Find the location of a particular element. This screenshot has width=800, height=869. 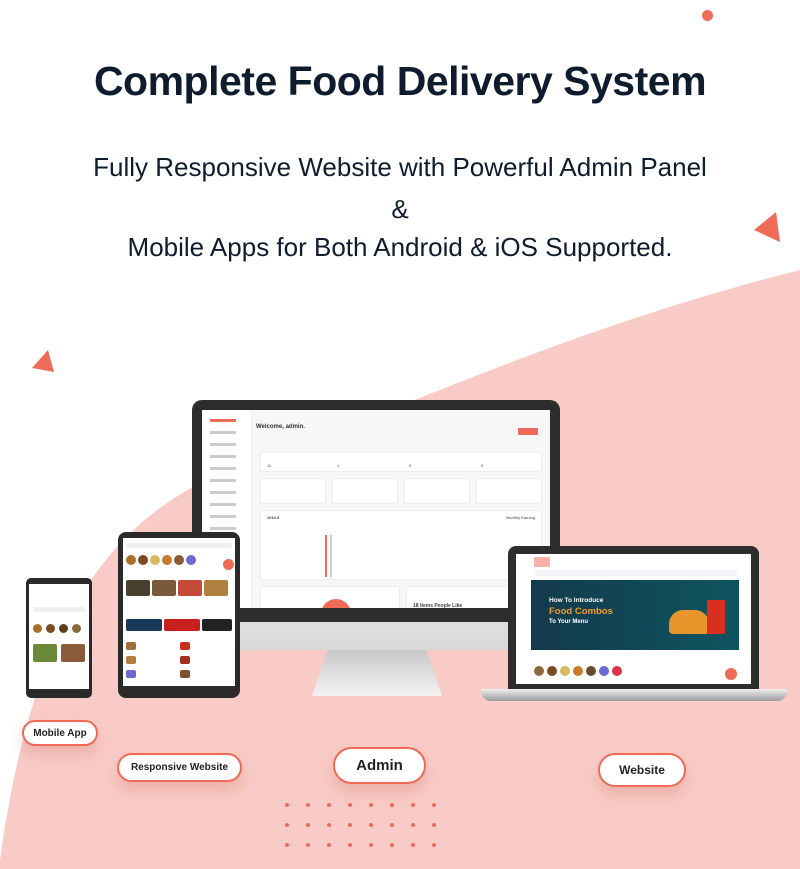

website-label: Website is located at coordinates (642, 770).